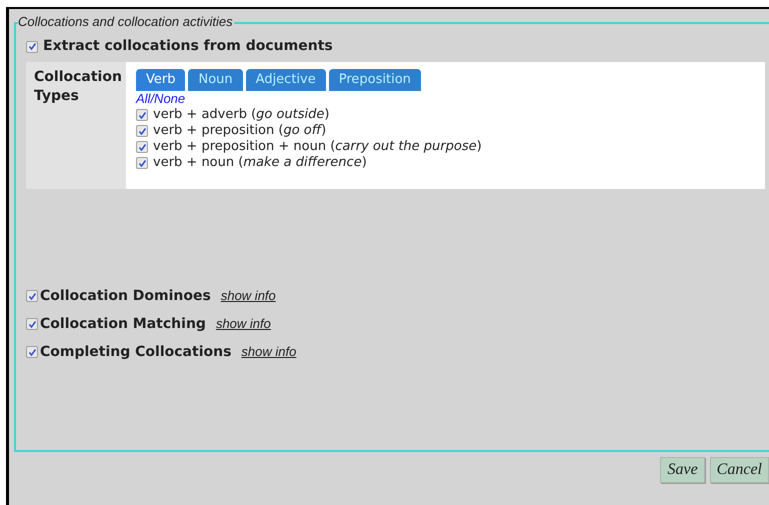 The image size is (769, 505). I want to click on tab: Verb, so click(161, 80).